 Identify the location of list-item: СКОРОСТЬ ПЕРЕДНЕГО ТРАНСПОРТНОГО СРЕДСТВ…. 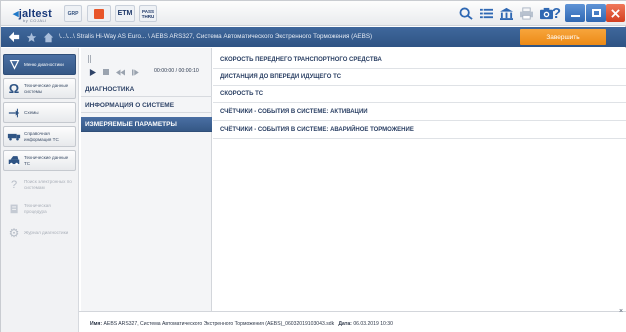
(419, 60).